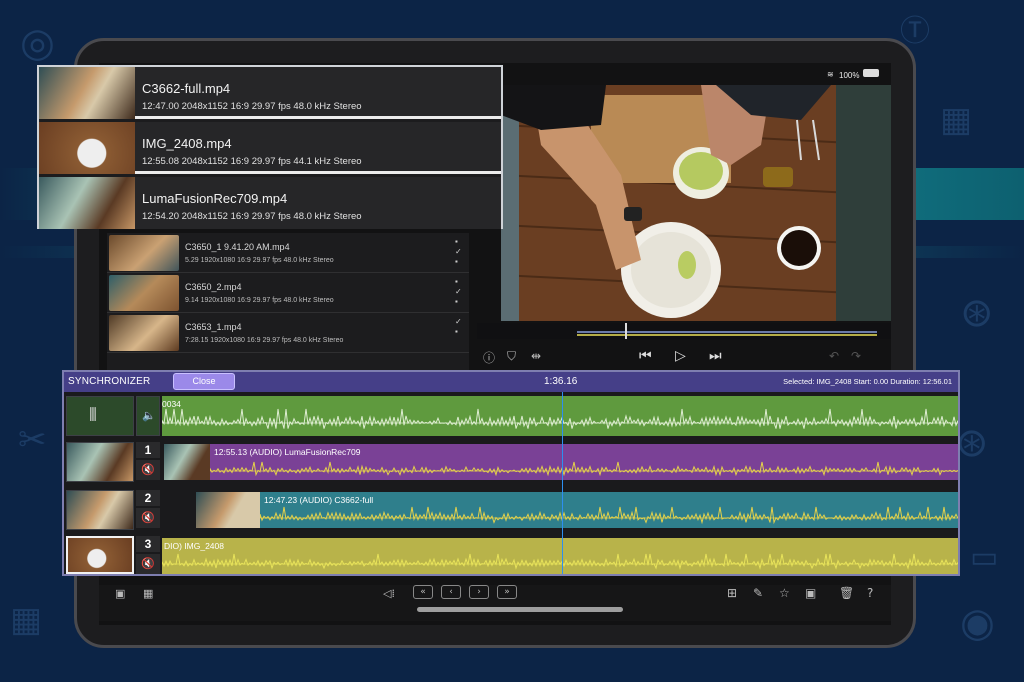 Image resolution: width=1024 pixels, height=682 pixels. I want to click on waveform-icon: ⦀, so click(93, 415).